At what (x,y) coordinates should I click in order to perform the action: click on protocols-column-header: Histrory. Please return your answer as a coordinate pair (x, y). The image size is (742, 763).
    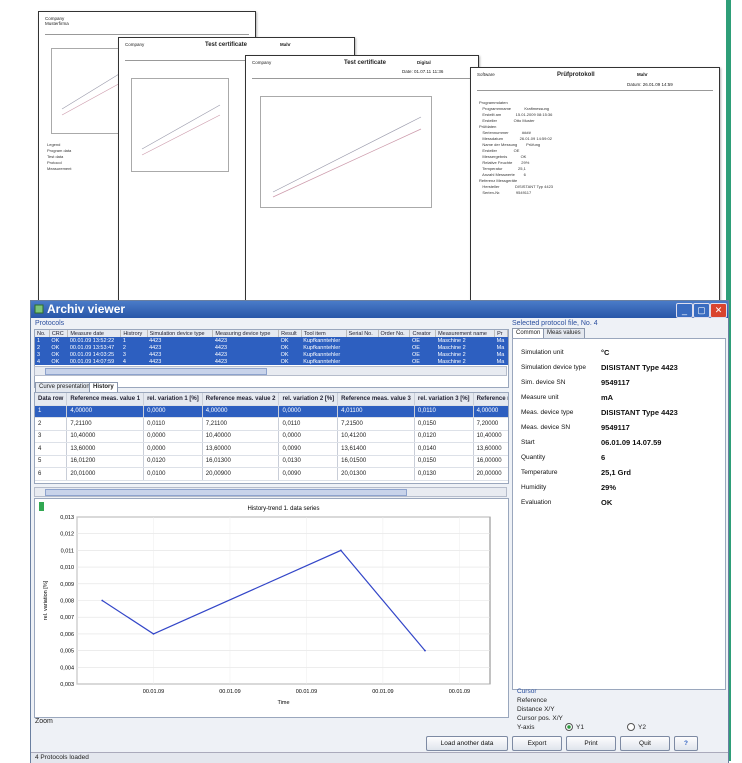
    Looking at the image, I should click on (134, 333).